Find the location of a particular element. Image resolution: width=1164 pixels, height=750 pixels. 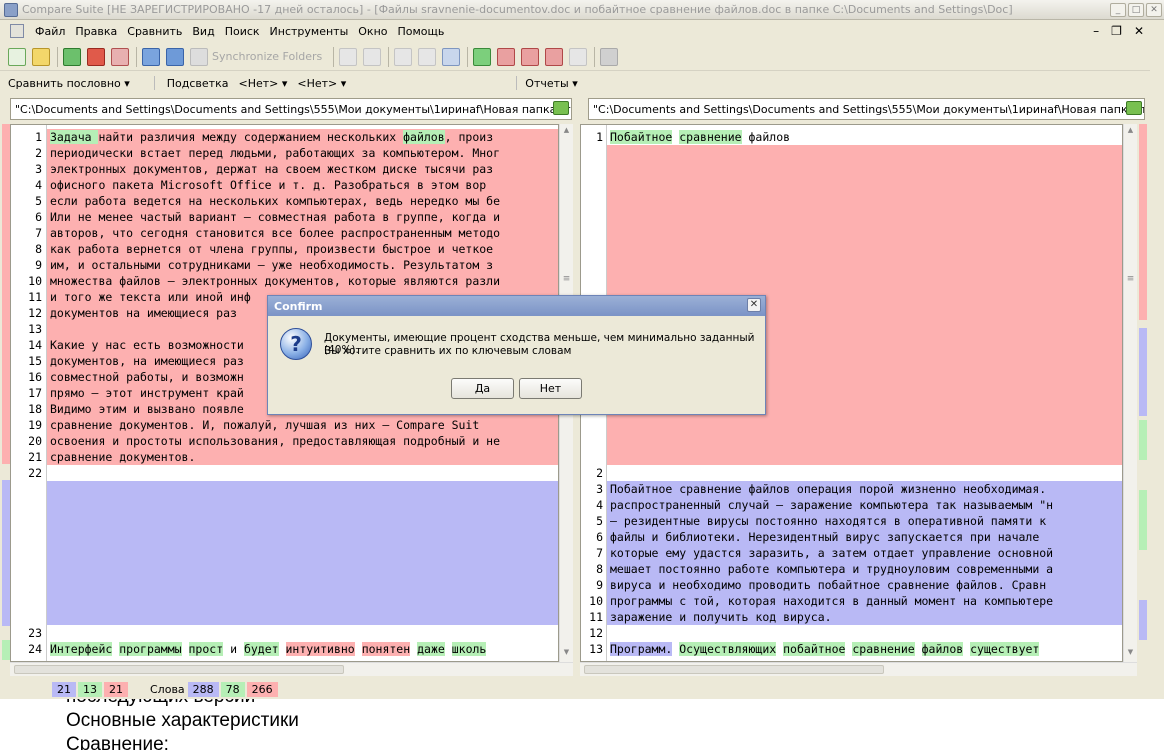

layout-icon is located at coordinates (427, 56).